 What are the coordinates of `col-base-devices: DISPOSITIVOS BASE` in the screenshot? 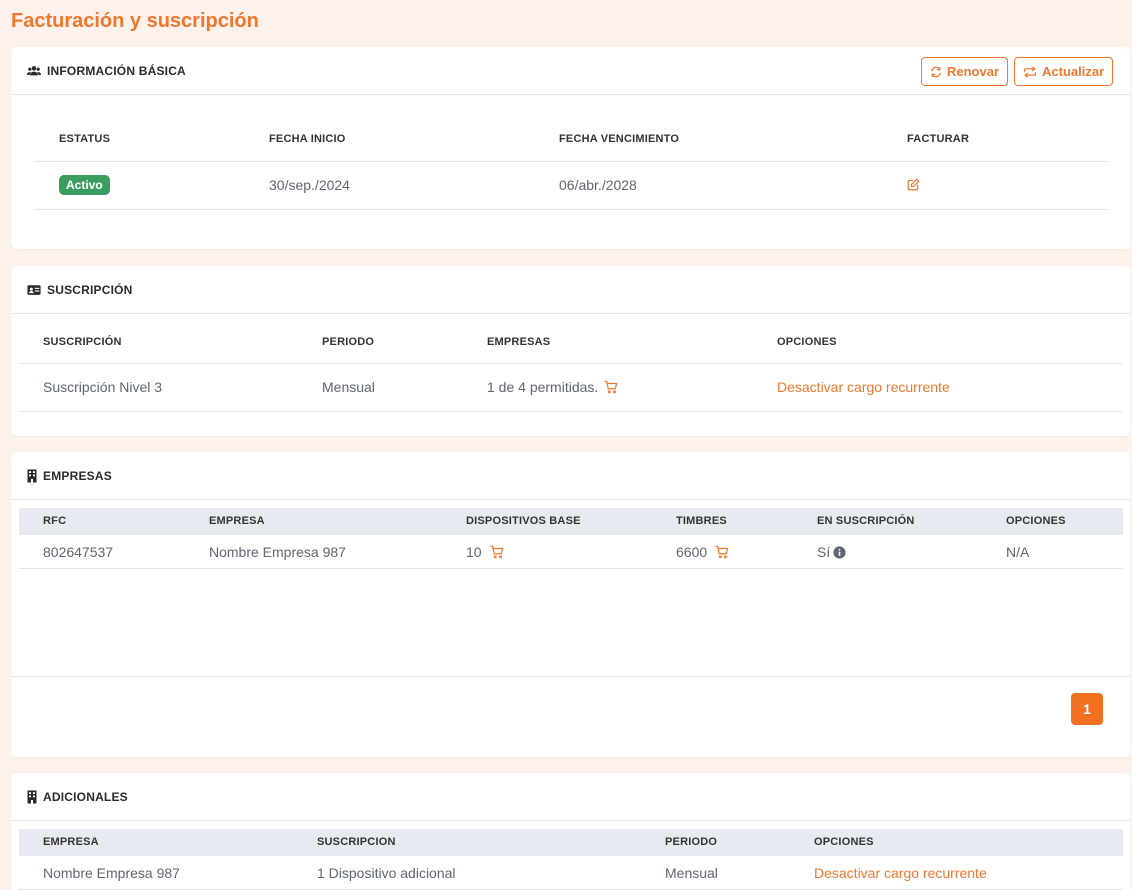 It's located at (523, 521).